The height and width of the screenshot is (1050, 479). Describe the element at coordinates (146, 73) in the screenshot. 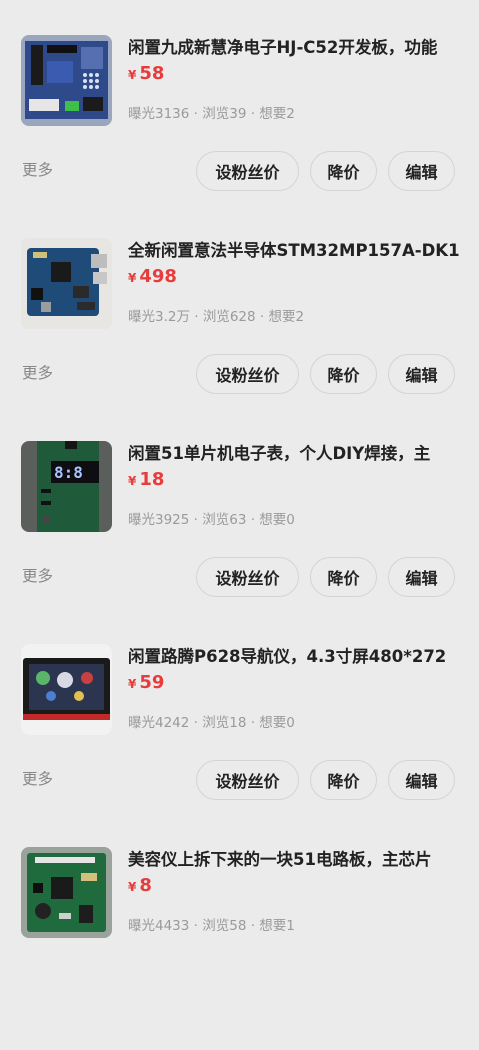

I see `item-price: ¥58` at that location.